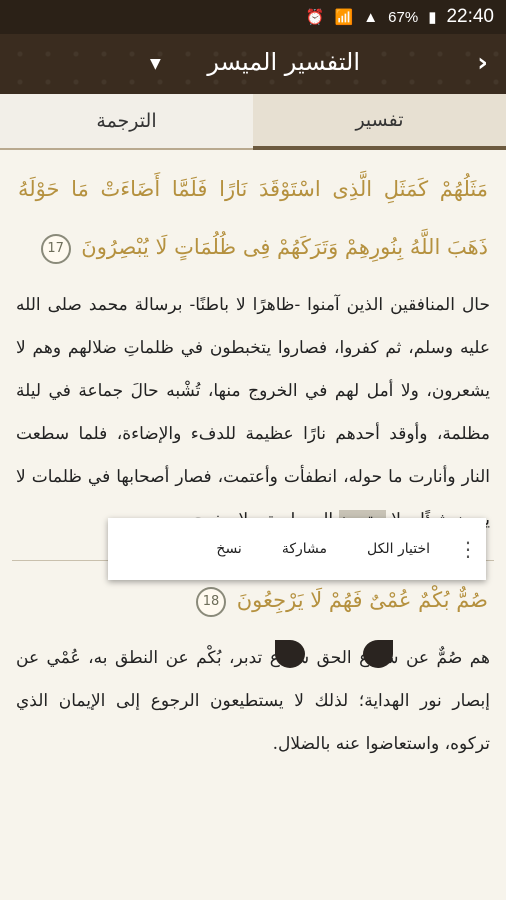 This screenshot has height=900, width=506. I want to click on page-title: التفسير الميسر, so click(283, 62).